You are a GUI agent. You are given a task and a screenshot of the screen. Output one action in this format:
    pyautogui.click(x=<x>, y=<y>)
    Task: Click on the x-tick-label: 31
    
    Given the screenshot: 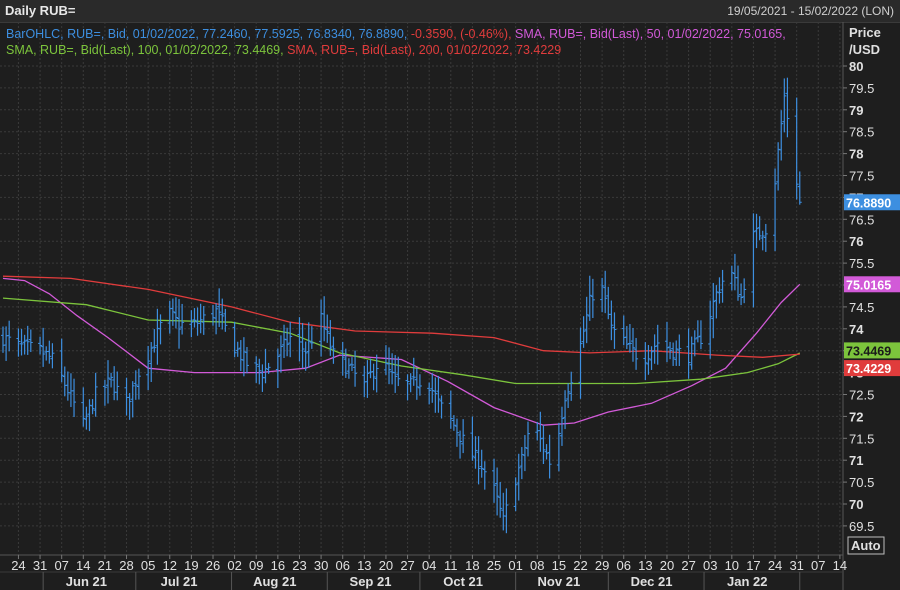 What is the action you would take?
    pyautogui.click(x=40, y=565)
    